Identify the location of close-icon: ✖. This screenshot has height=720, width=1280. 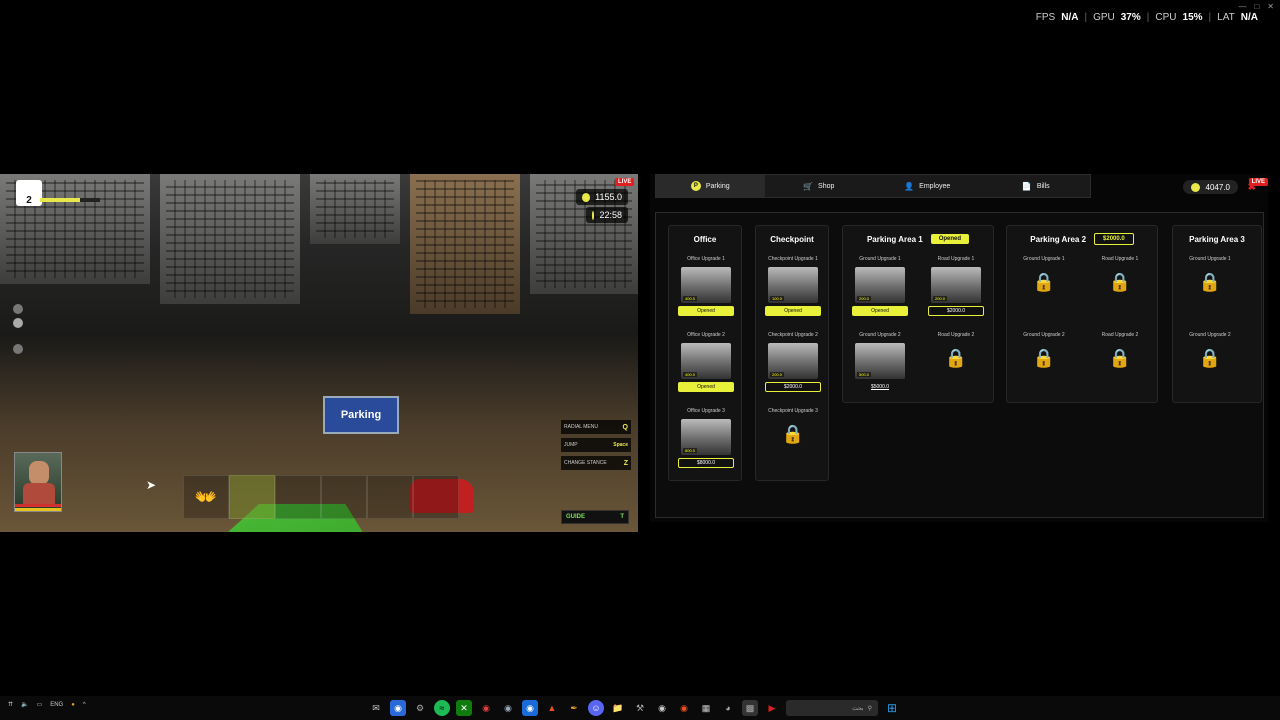
(1252, 187).